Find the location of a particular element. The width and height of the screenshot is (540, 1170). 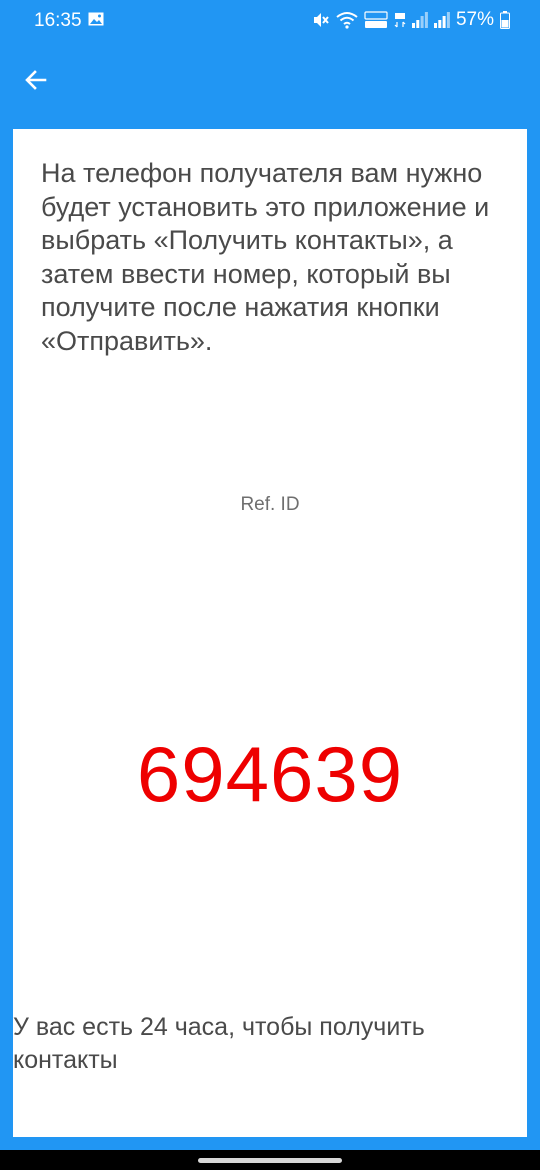

arrow-left-icon is located at coordinates (36, 80).